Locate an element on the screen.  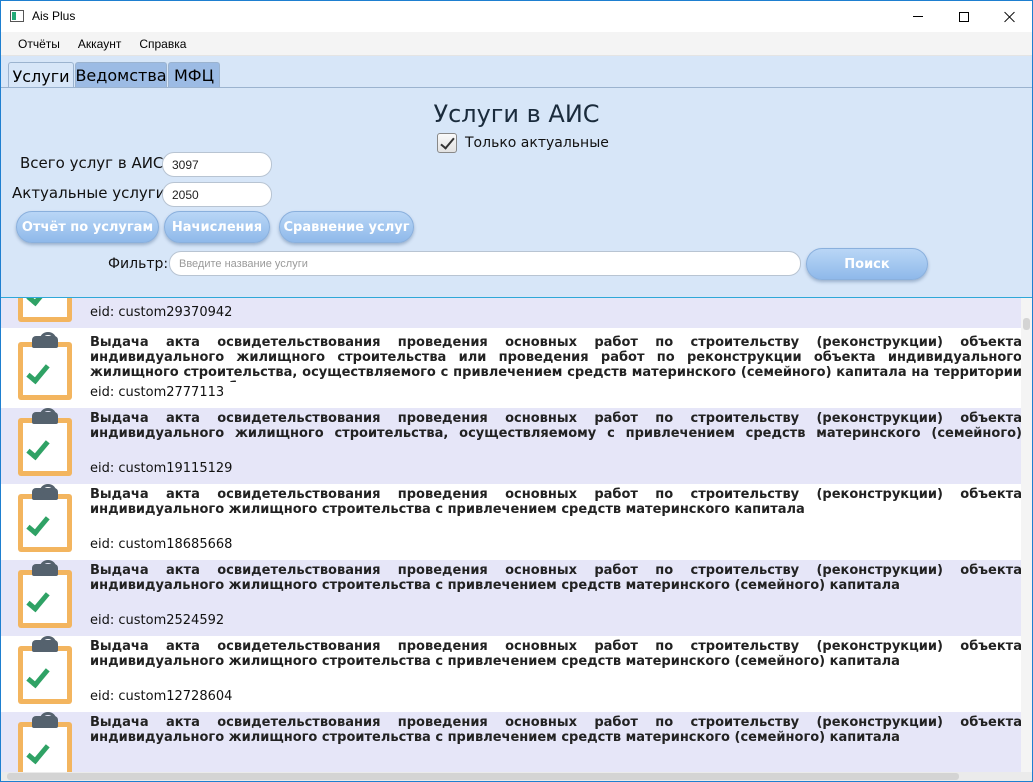
maximize-icon is located at coordinates (964, 16).